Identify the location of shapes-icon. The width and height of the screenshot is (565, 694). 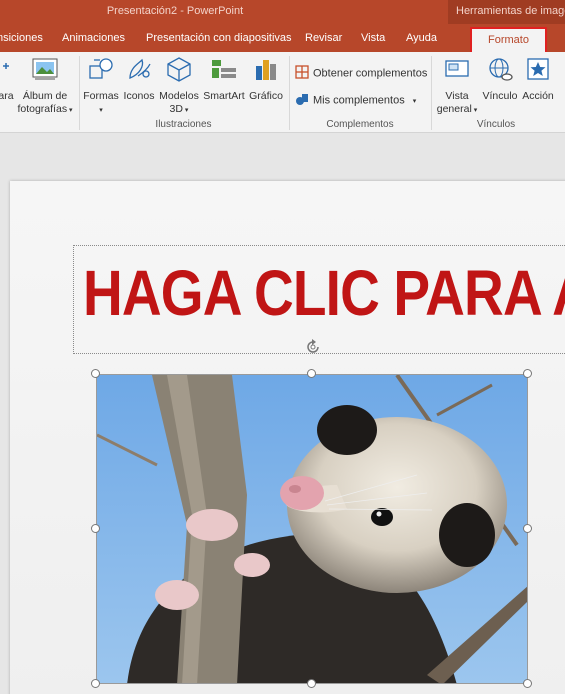
(101, 71).